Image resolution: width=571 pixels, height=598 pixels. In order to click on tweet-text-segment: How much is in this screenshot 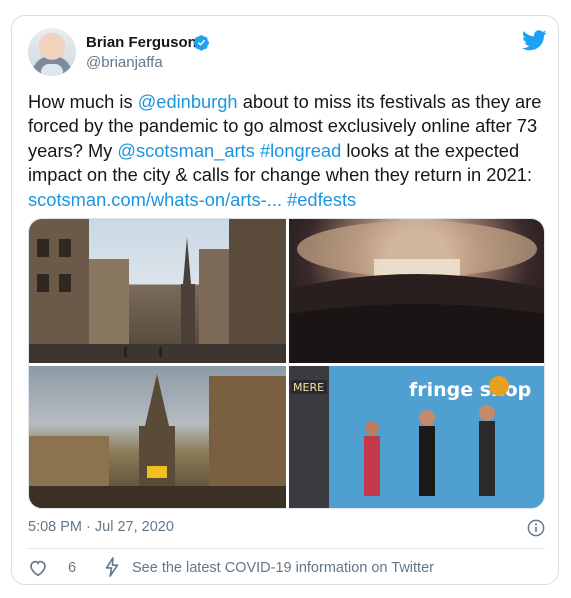, I will do `click(83, 101)`.